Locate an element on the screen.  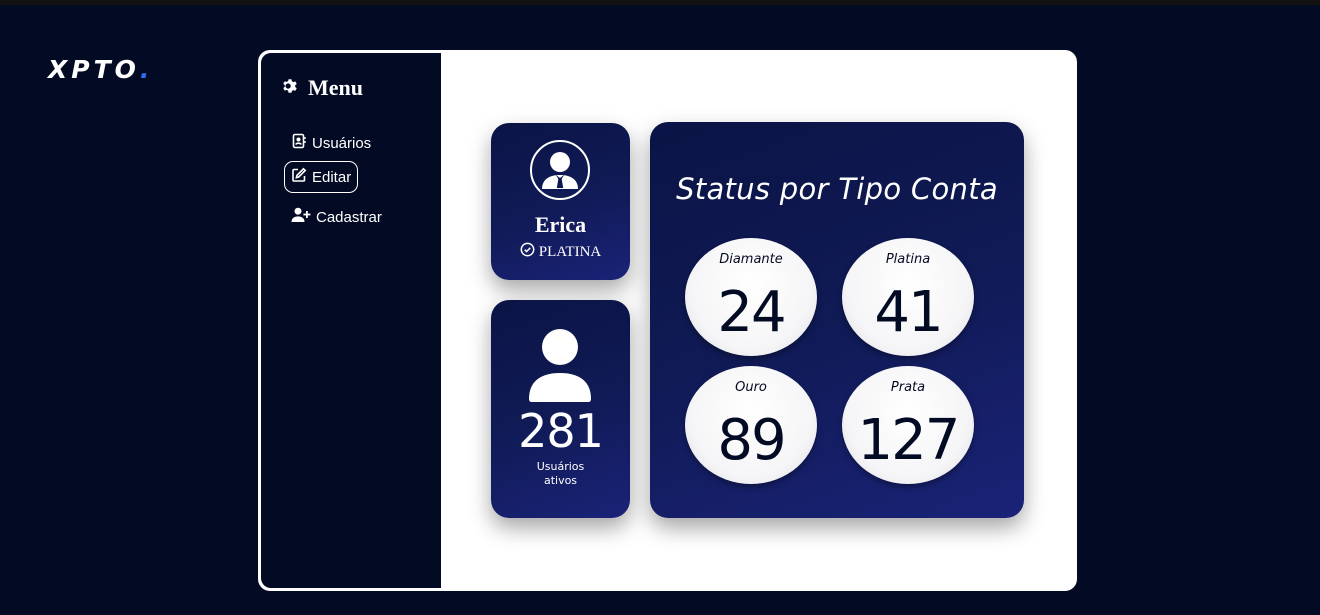
status-title: Status por Tipo Conta is located at coordinates (837, 189).